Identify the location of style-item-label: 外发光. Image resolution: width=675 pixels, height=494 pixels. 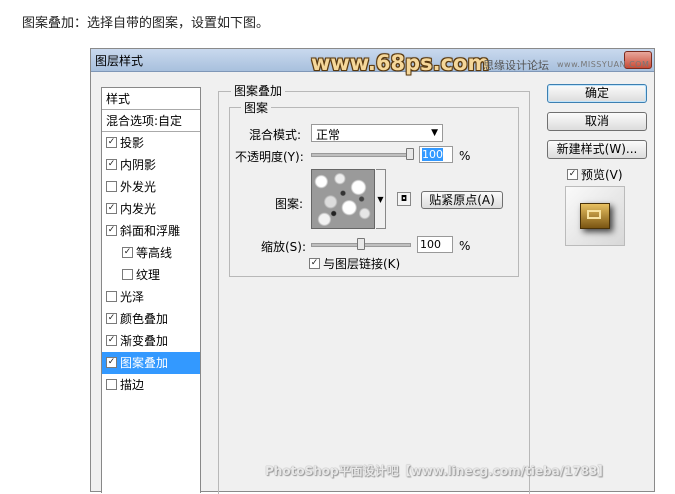
(138, 187).